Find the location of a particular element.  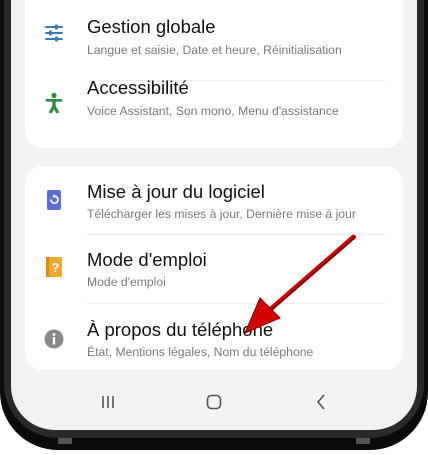

home-icon is located at coordinates (214, 402).